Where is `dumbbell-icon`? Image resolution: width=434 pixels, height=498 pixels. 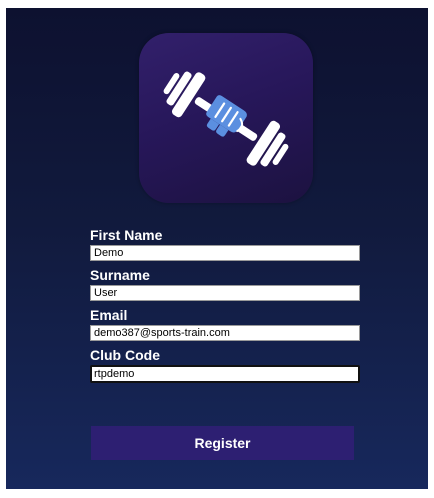
dumbbell-icon is located at coordinates (226, 119).